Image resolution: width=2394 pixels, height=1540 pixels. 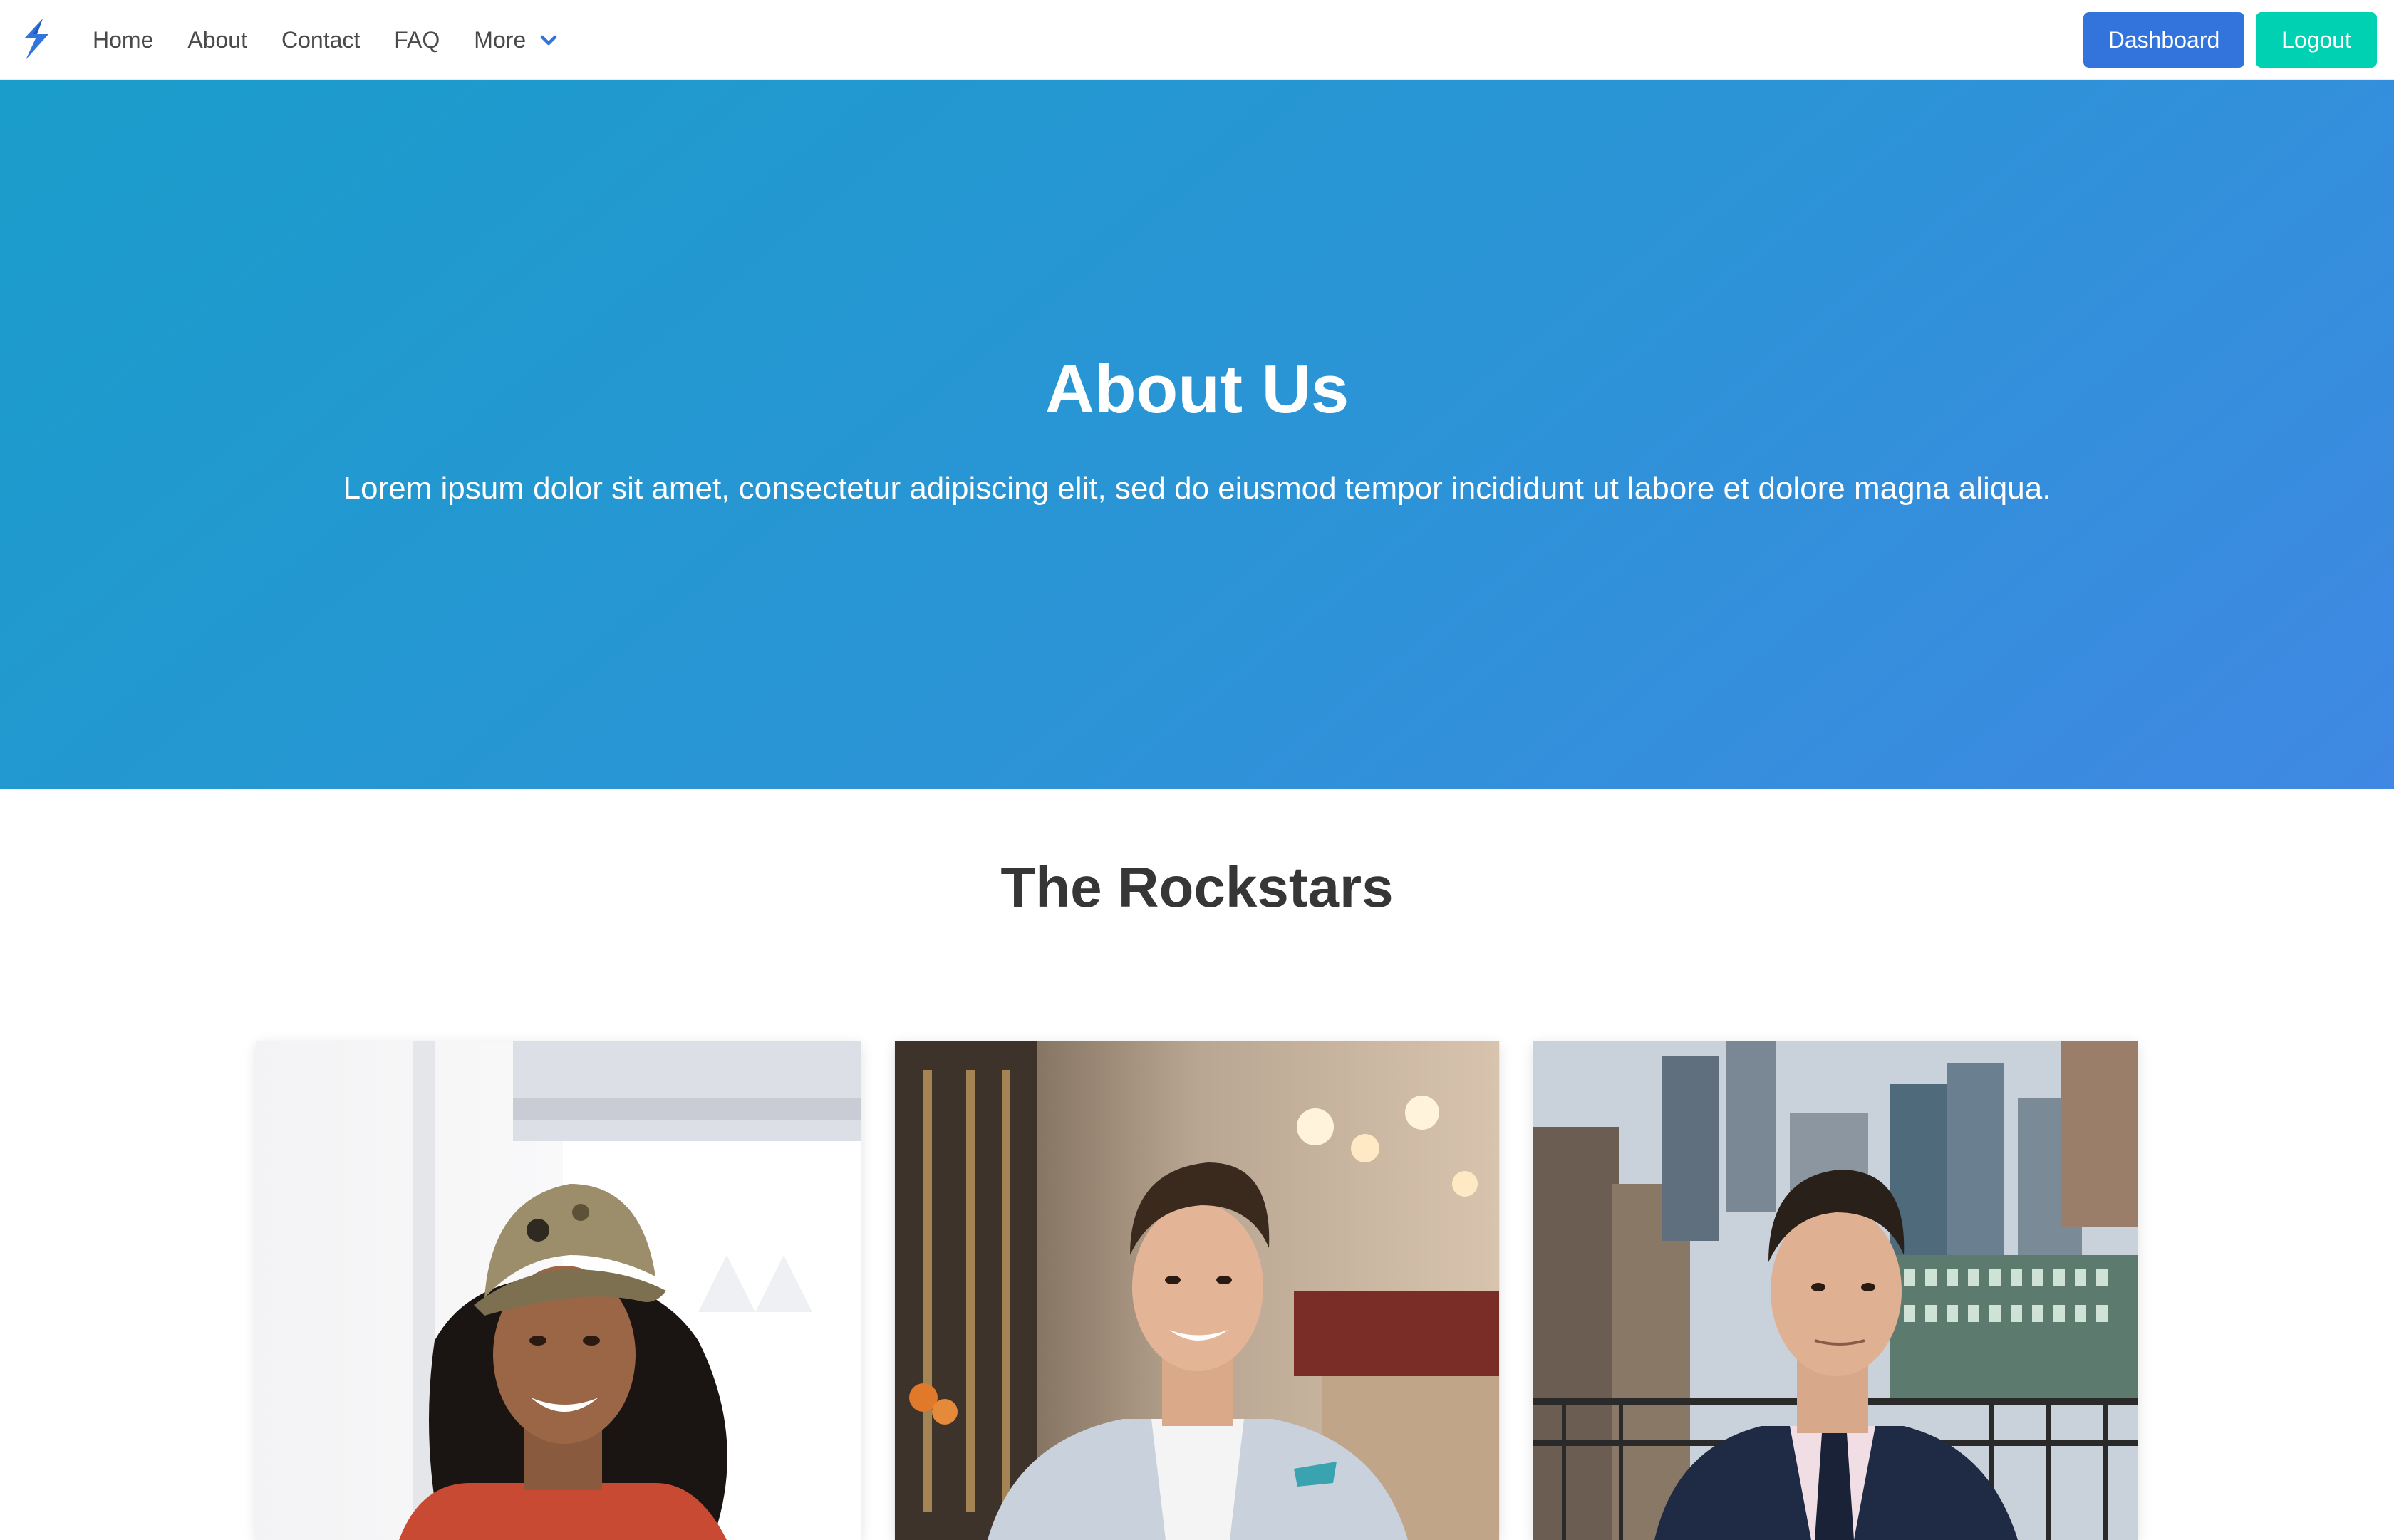 I want to click on hero-title: About Us, so click(x=1197, y=389).